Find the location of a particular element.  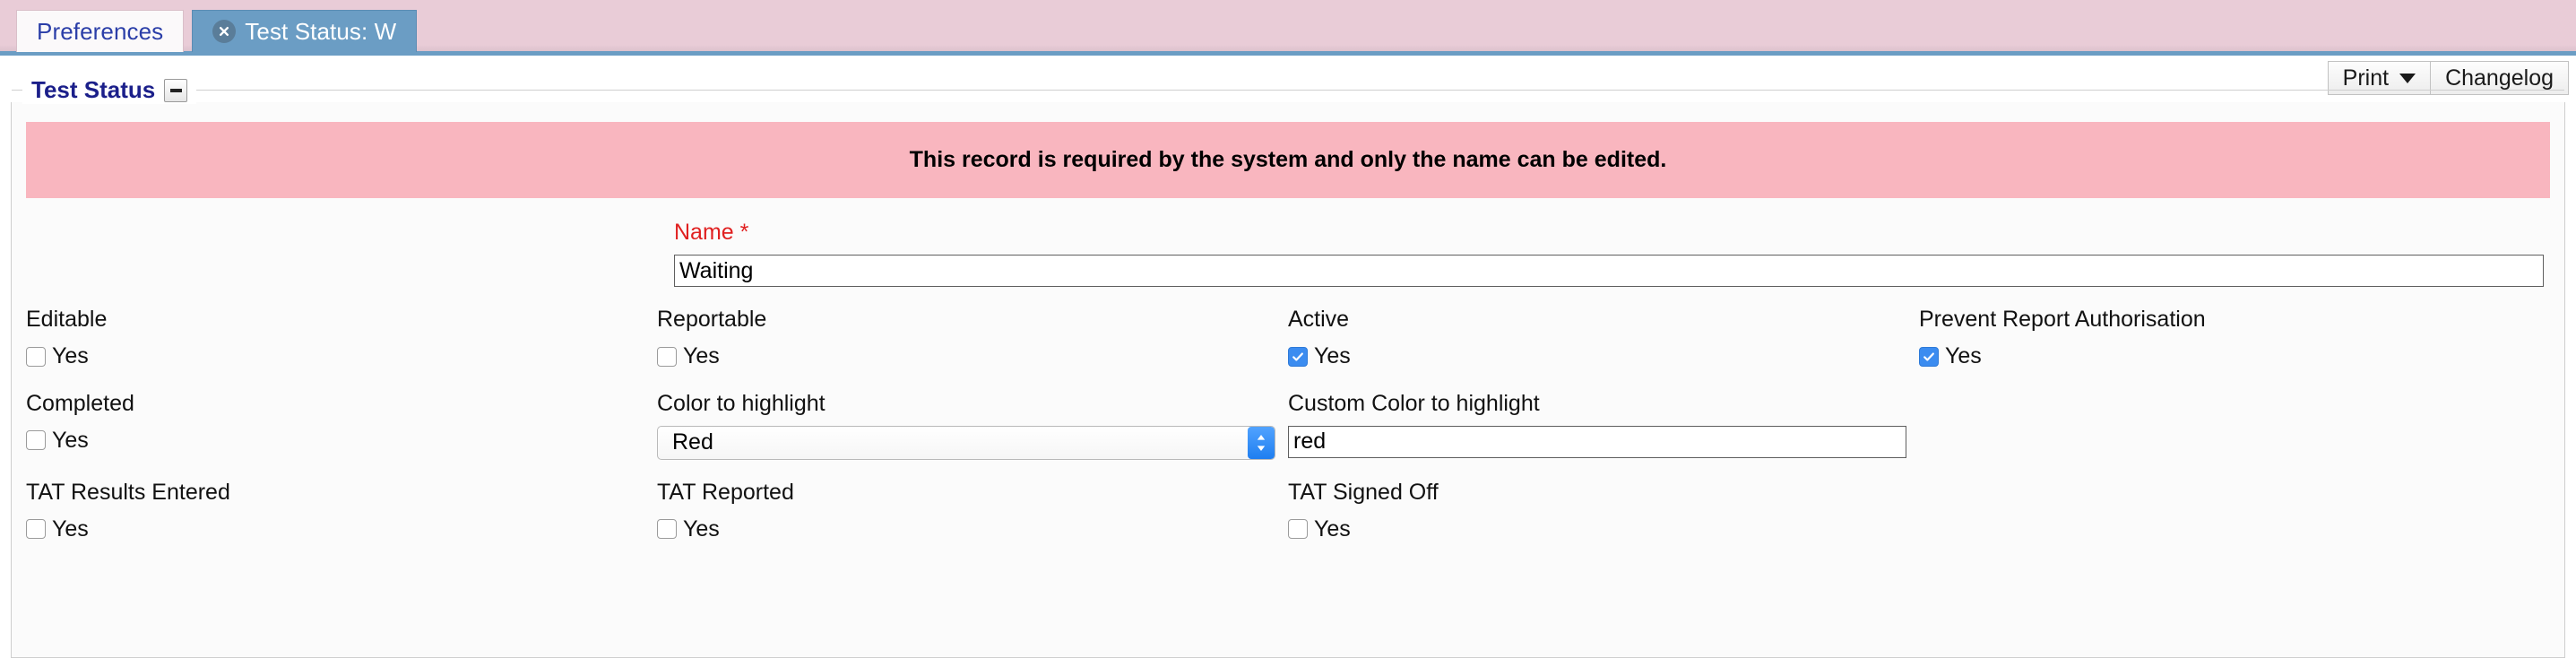

reportable-checkbox: Yes is located at coordinates (688, 356).